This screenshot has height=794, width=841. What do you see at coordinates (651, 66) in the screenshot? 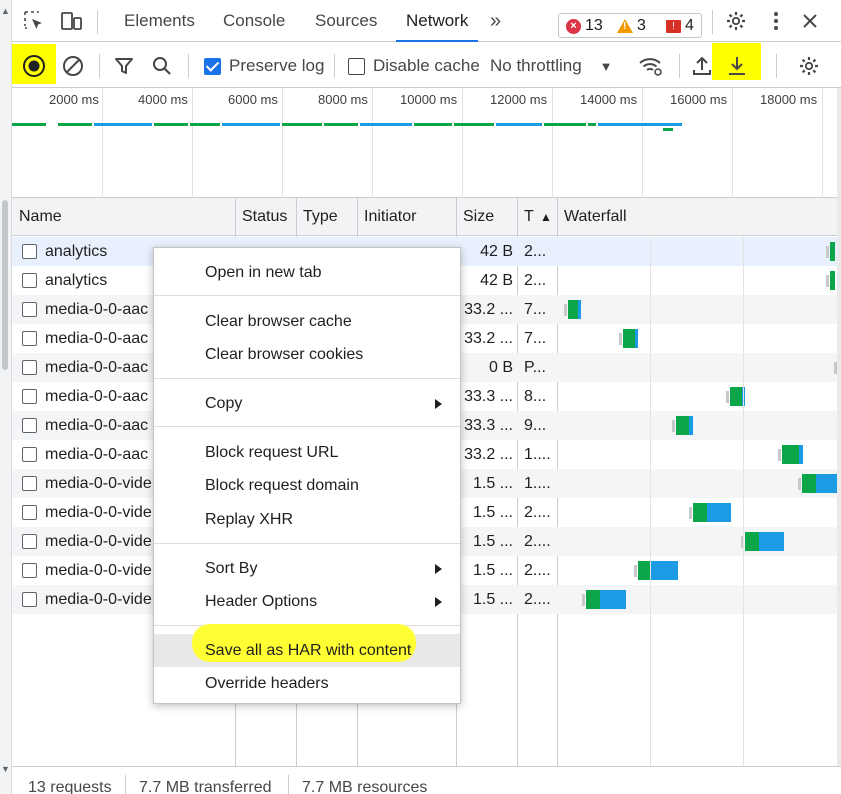
I see `network-conditions-button` at bounding box center [651, 66].